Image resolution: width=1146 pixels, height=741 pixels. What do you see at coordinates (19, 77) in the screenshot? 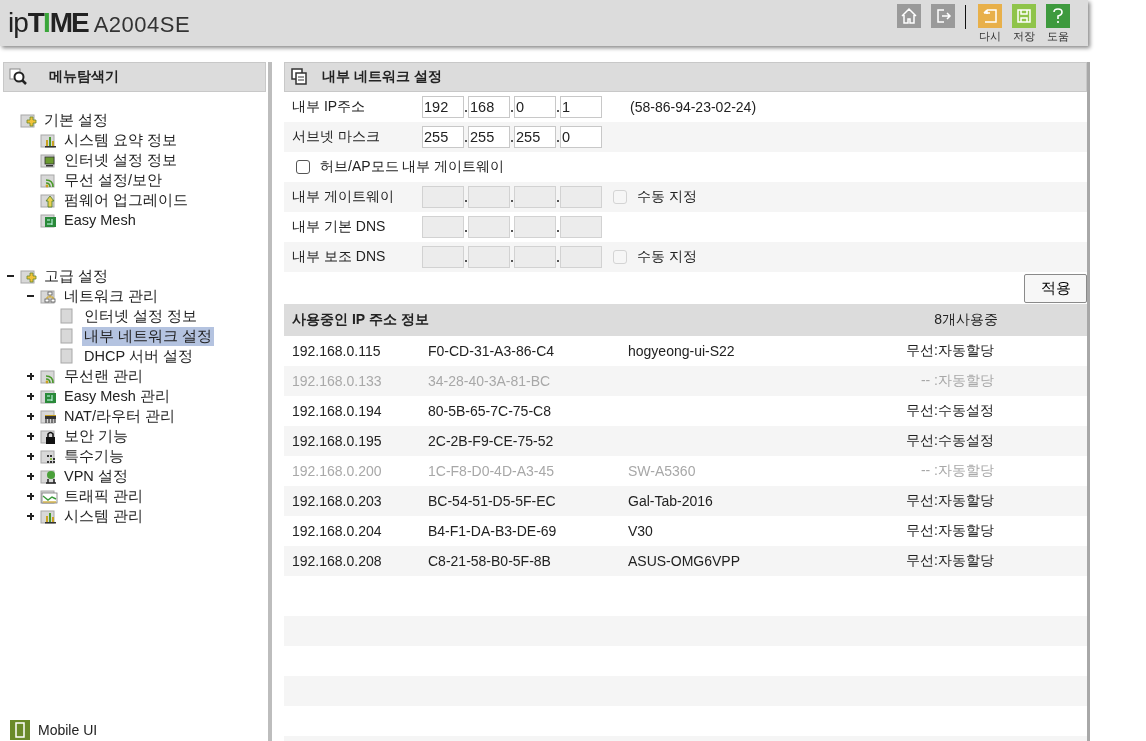
I see `search-icon` at bounding box center [19, 77].